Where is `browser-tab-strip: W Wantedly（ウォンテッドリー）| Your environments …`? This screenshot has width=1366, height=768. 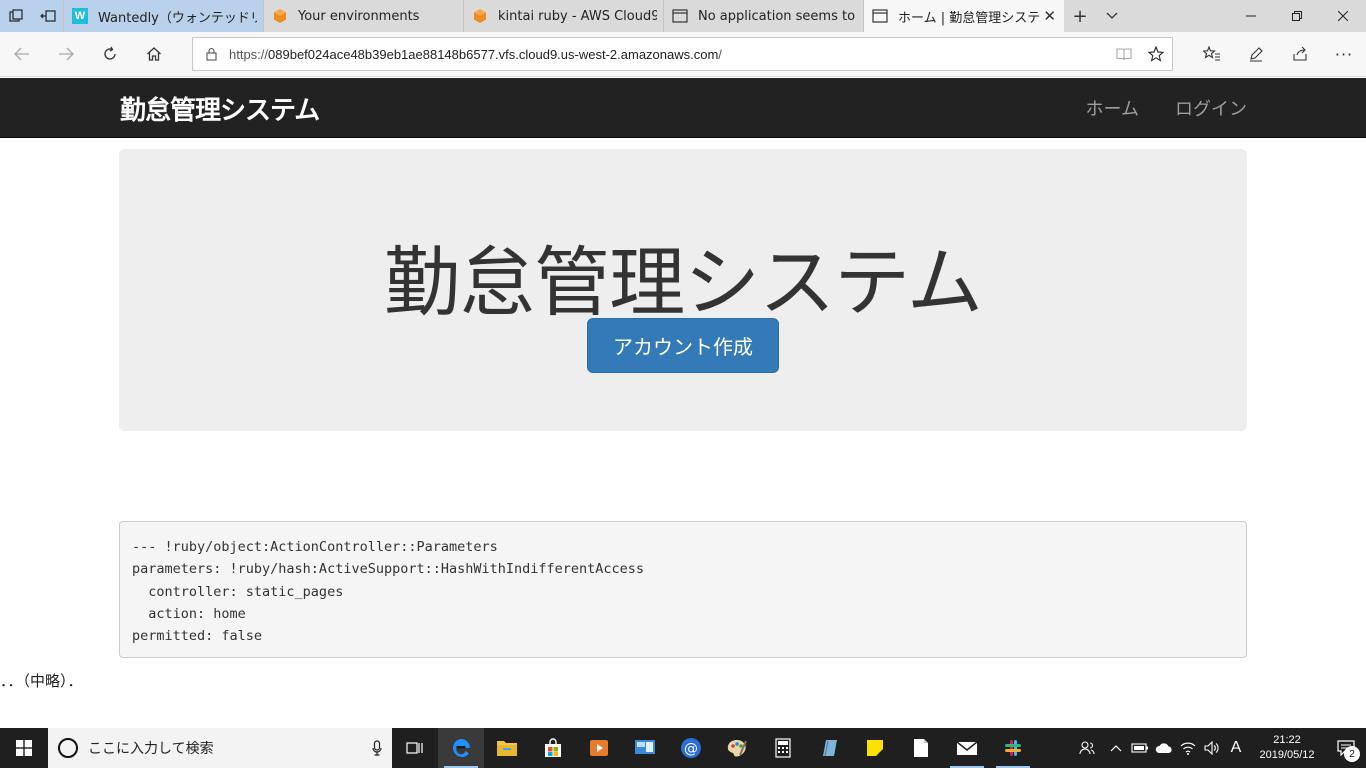 browser-tab-strip: W Wantedly（ウォンテッドリー）| Your environments … is located at coordinates (683, 16).